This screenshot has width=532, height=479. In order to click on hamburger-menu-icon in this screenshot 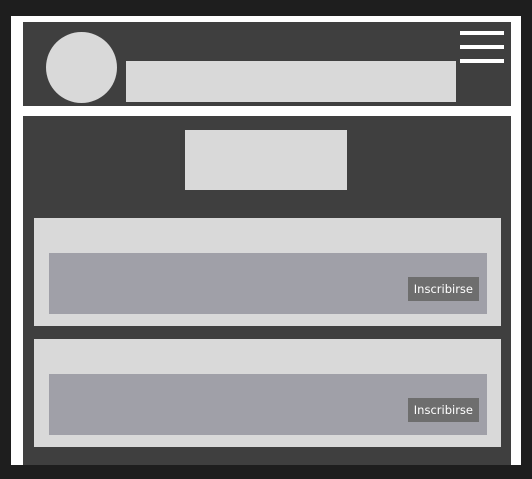, I will do `click(482, 47)`.